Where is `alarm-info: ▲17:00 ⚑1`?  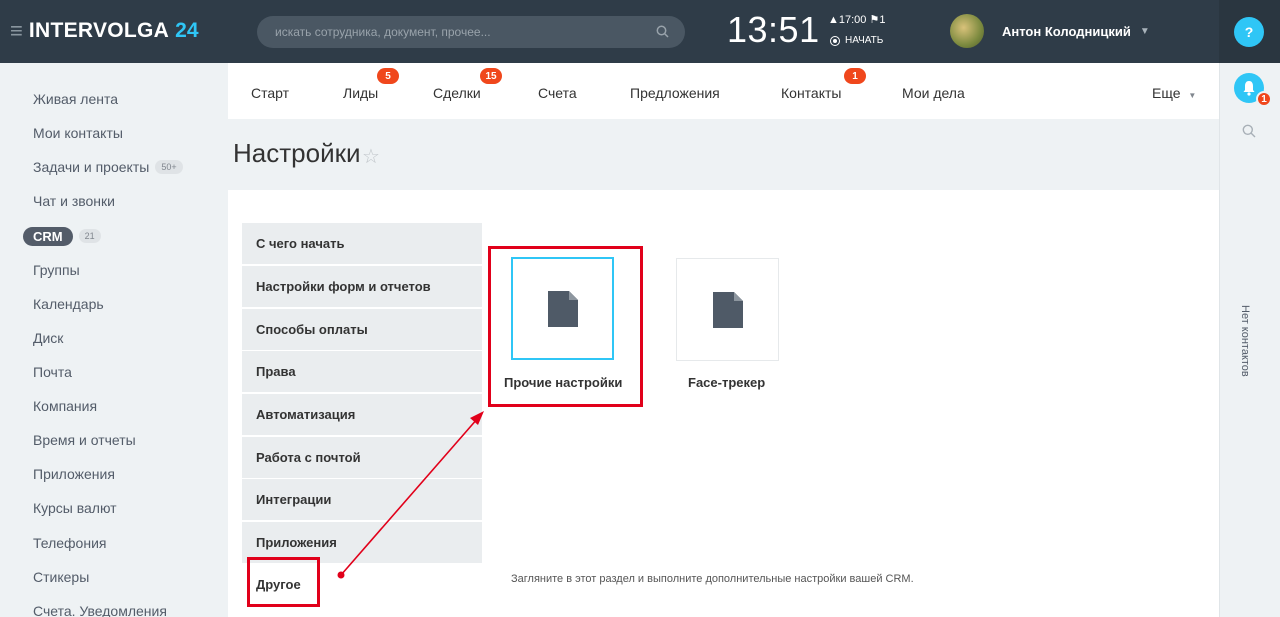 alarm-info: ▲17:00 ⚑1 is located at coordinates (856, 19).